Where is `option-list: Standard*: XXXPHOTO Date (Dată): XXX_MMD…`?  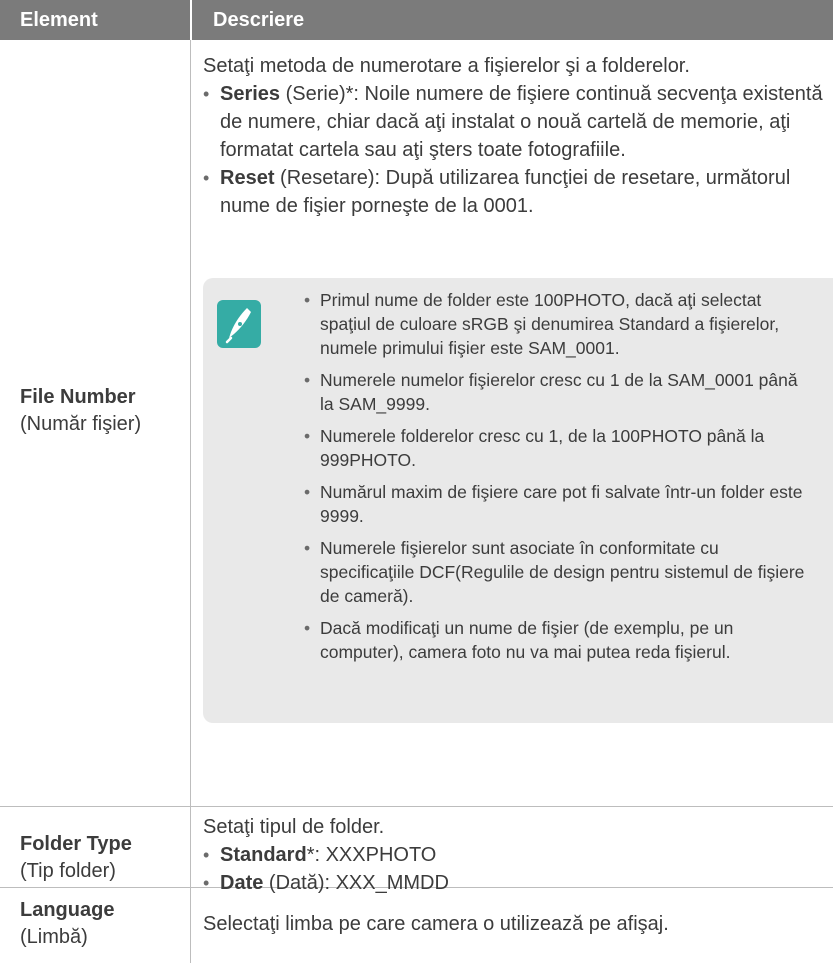
option-list: Standard*: XXXPHOTO Date (Dată): XXX_MMD… is located at coordinates (513, 869).